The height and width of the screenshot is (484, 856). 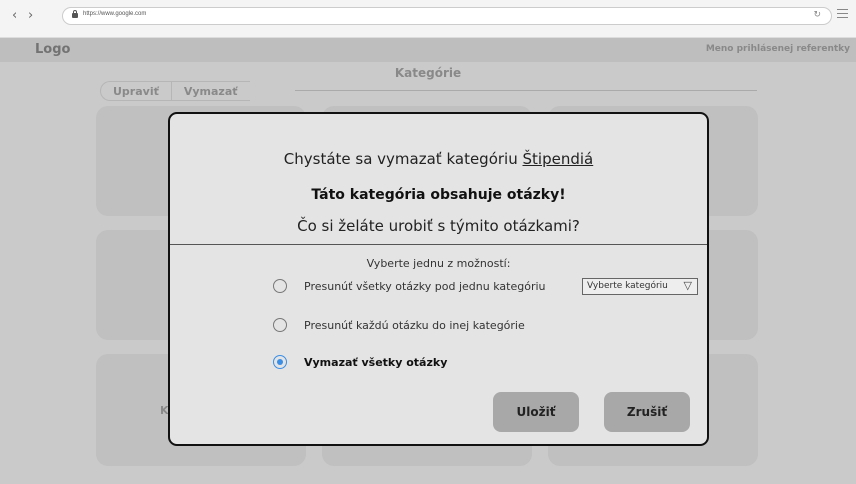 I want to click on choose-label: Vyberte jednu z možností:, so click(x=438, y=263).